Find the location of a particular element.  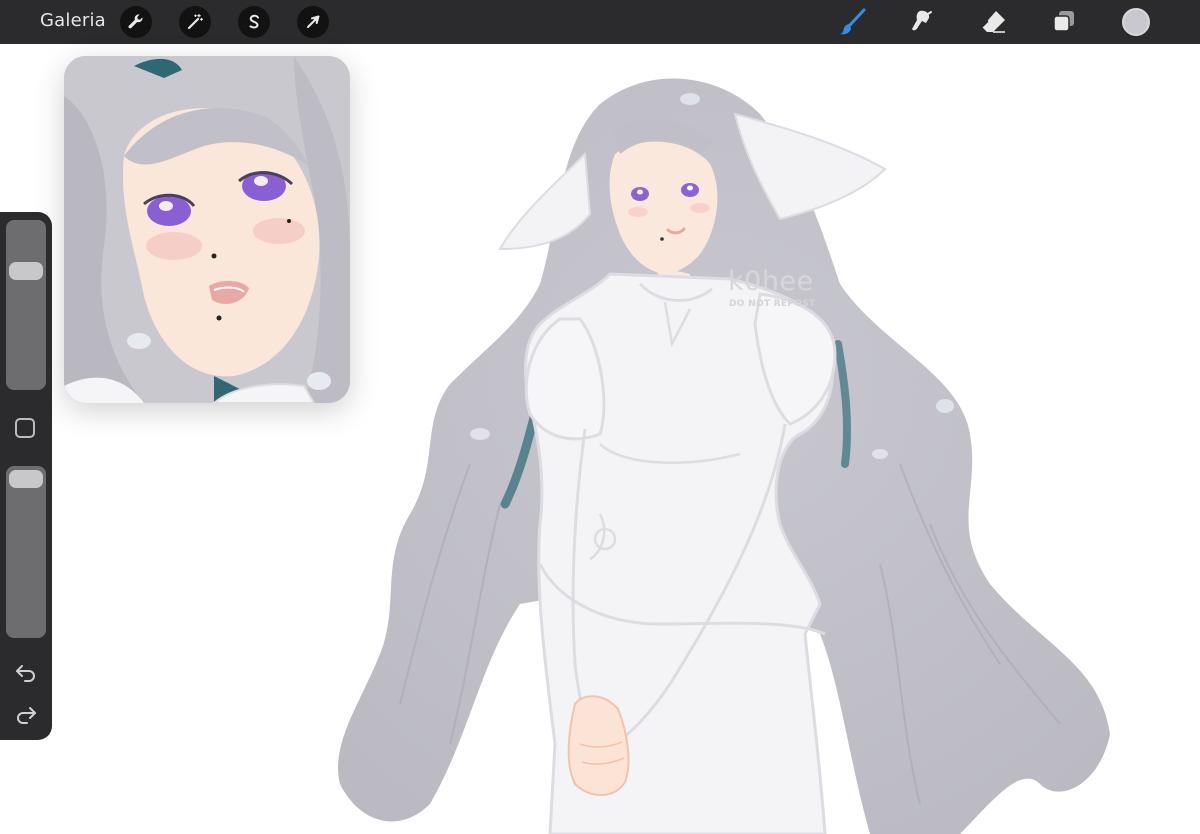

watermark-signature: k0hee is located at coordinates (771, 281).